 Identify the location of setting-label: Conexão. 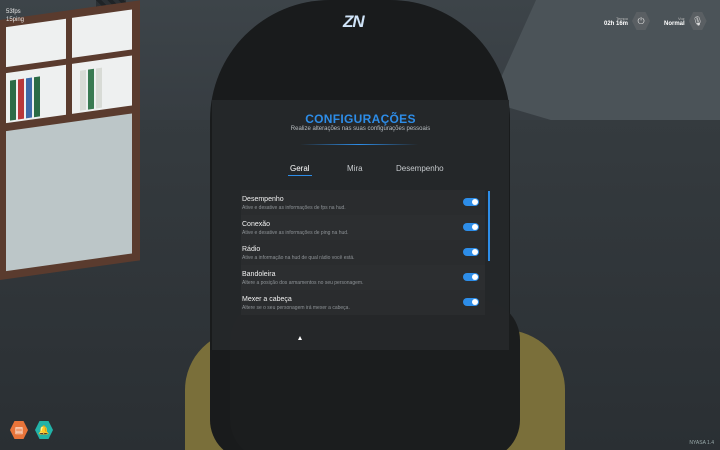
(256, 224).